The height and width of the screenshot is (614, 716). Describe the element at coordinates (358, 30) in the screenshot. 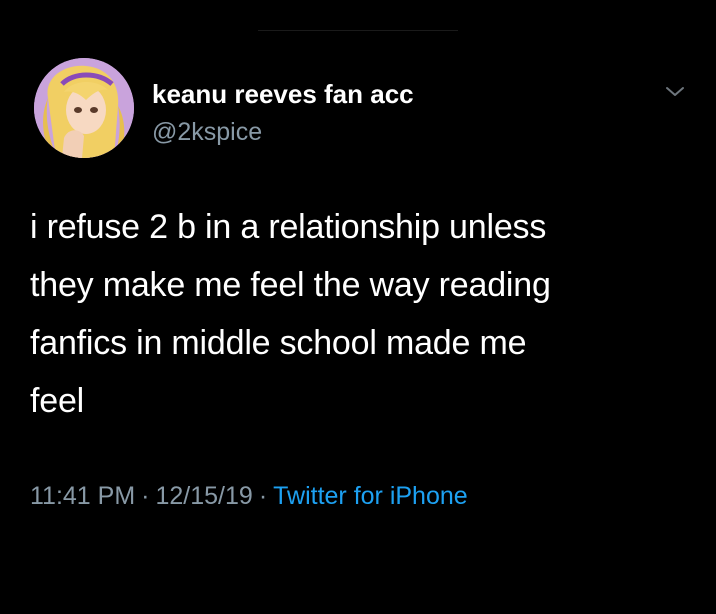

I see `top-divider` at that location.